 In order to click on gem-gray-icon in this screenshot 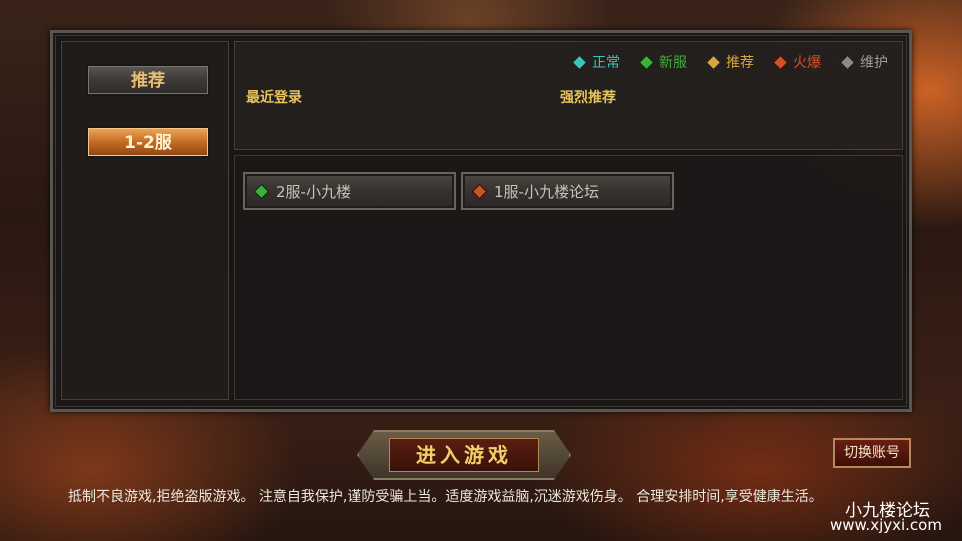, I will do `click(847, 62)`.